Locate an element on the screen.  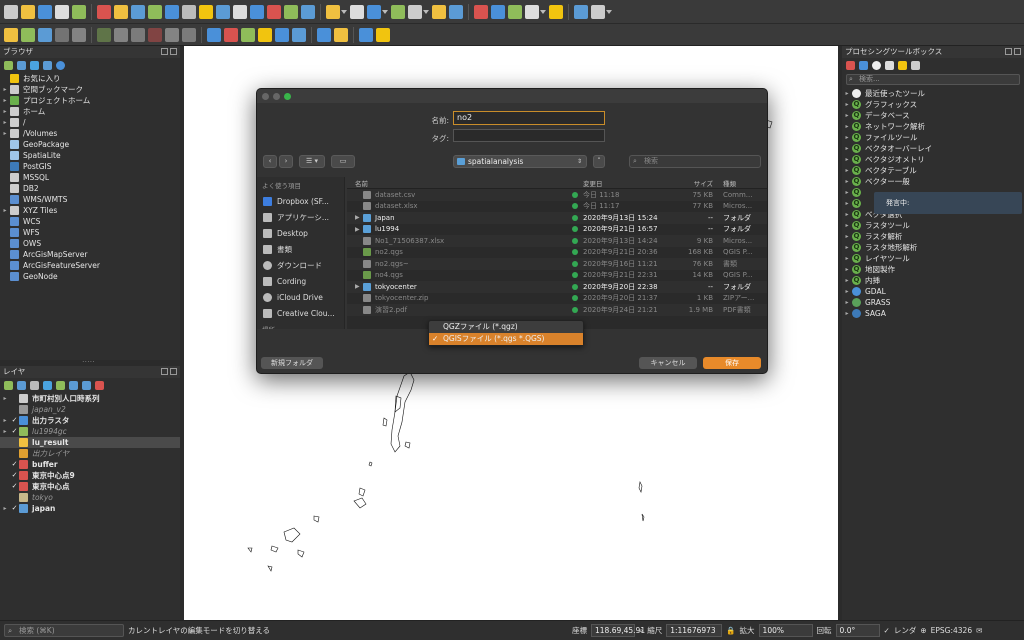
scale-lock-icon: ⌕ is located at coordinates (641, 631).